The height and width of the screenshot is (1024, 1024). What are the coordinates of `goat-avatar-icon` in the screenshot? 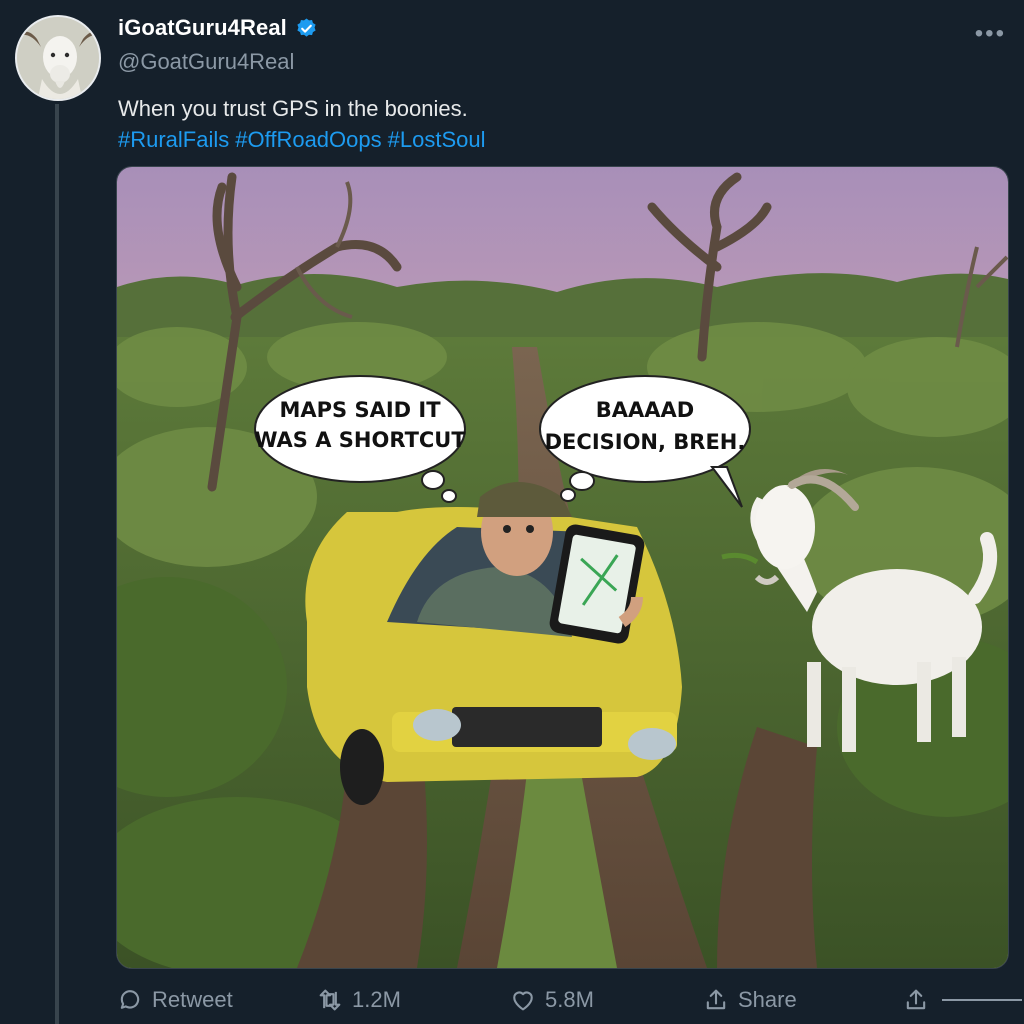 It's located at (58, 58).